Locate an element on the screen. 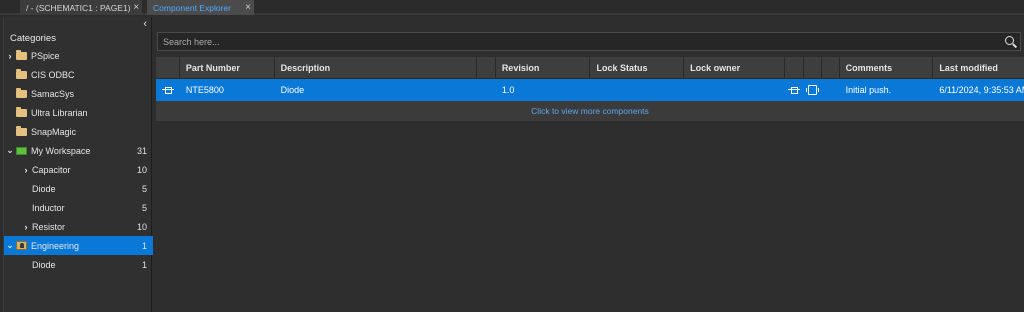 This screenshot has width=1024, height=312. tab-component-explorer: Component Explorer × is located at coordinates (200, 7).